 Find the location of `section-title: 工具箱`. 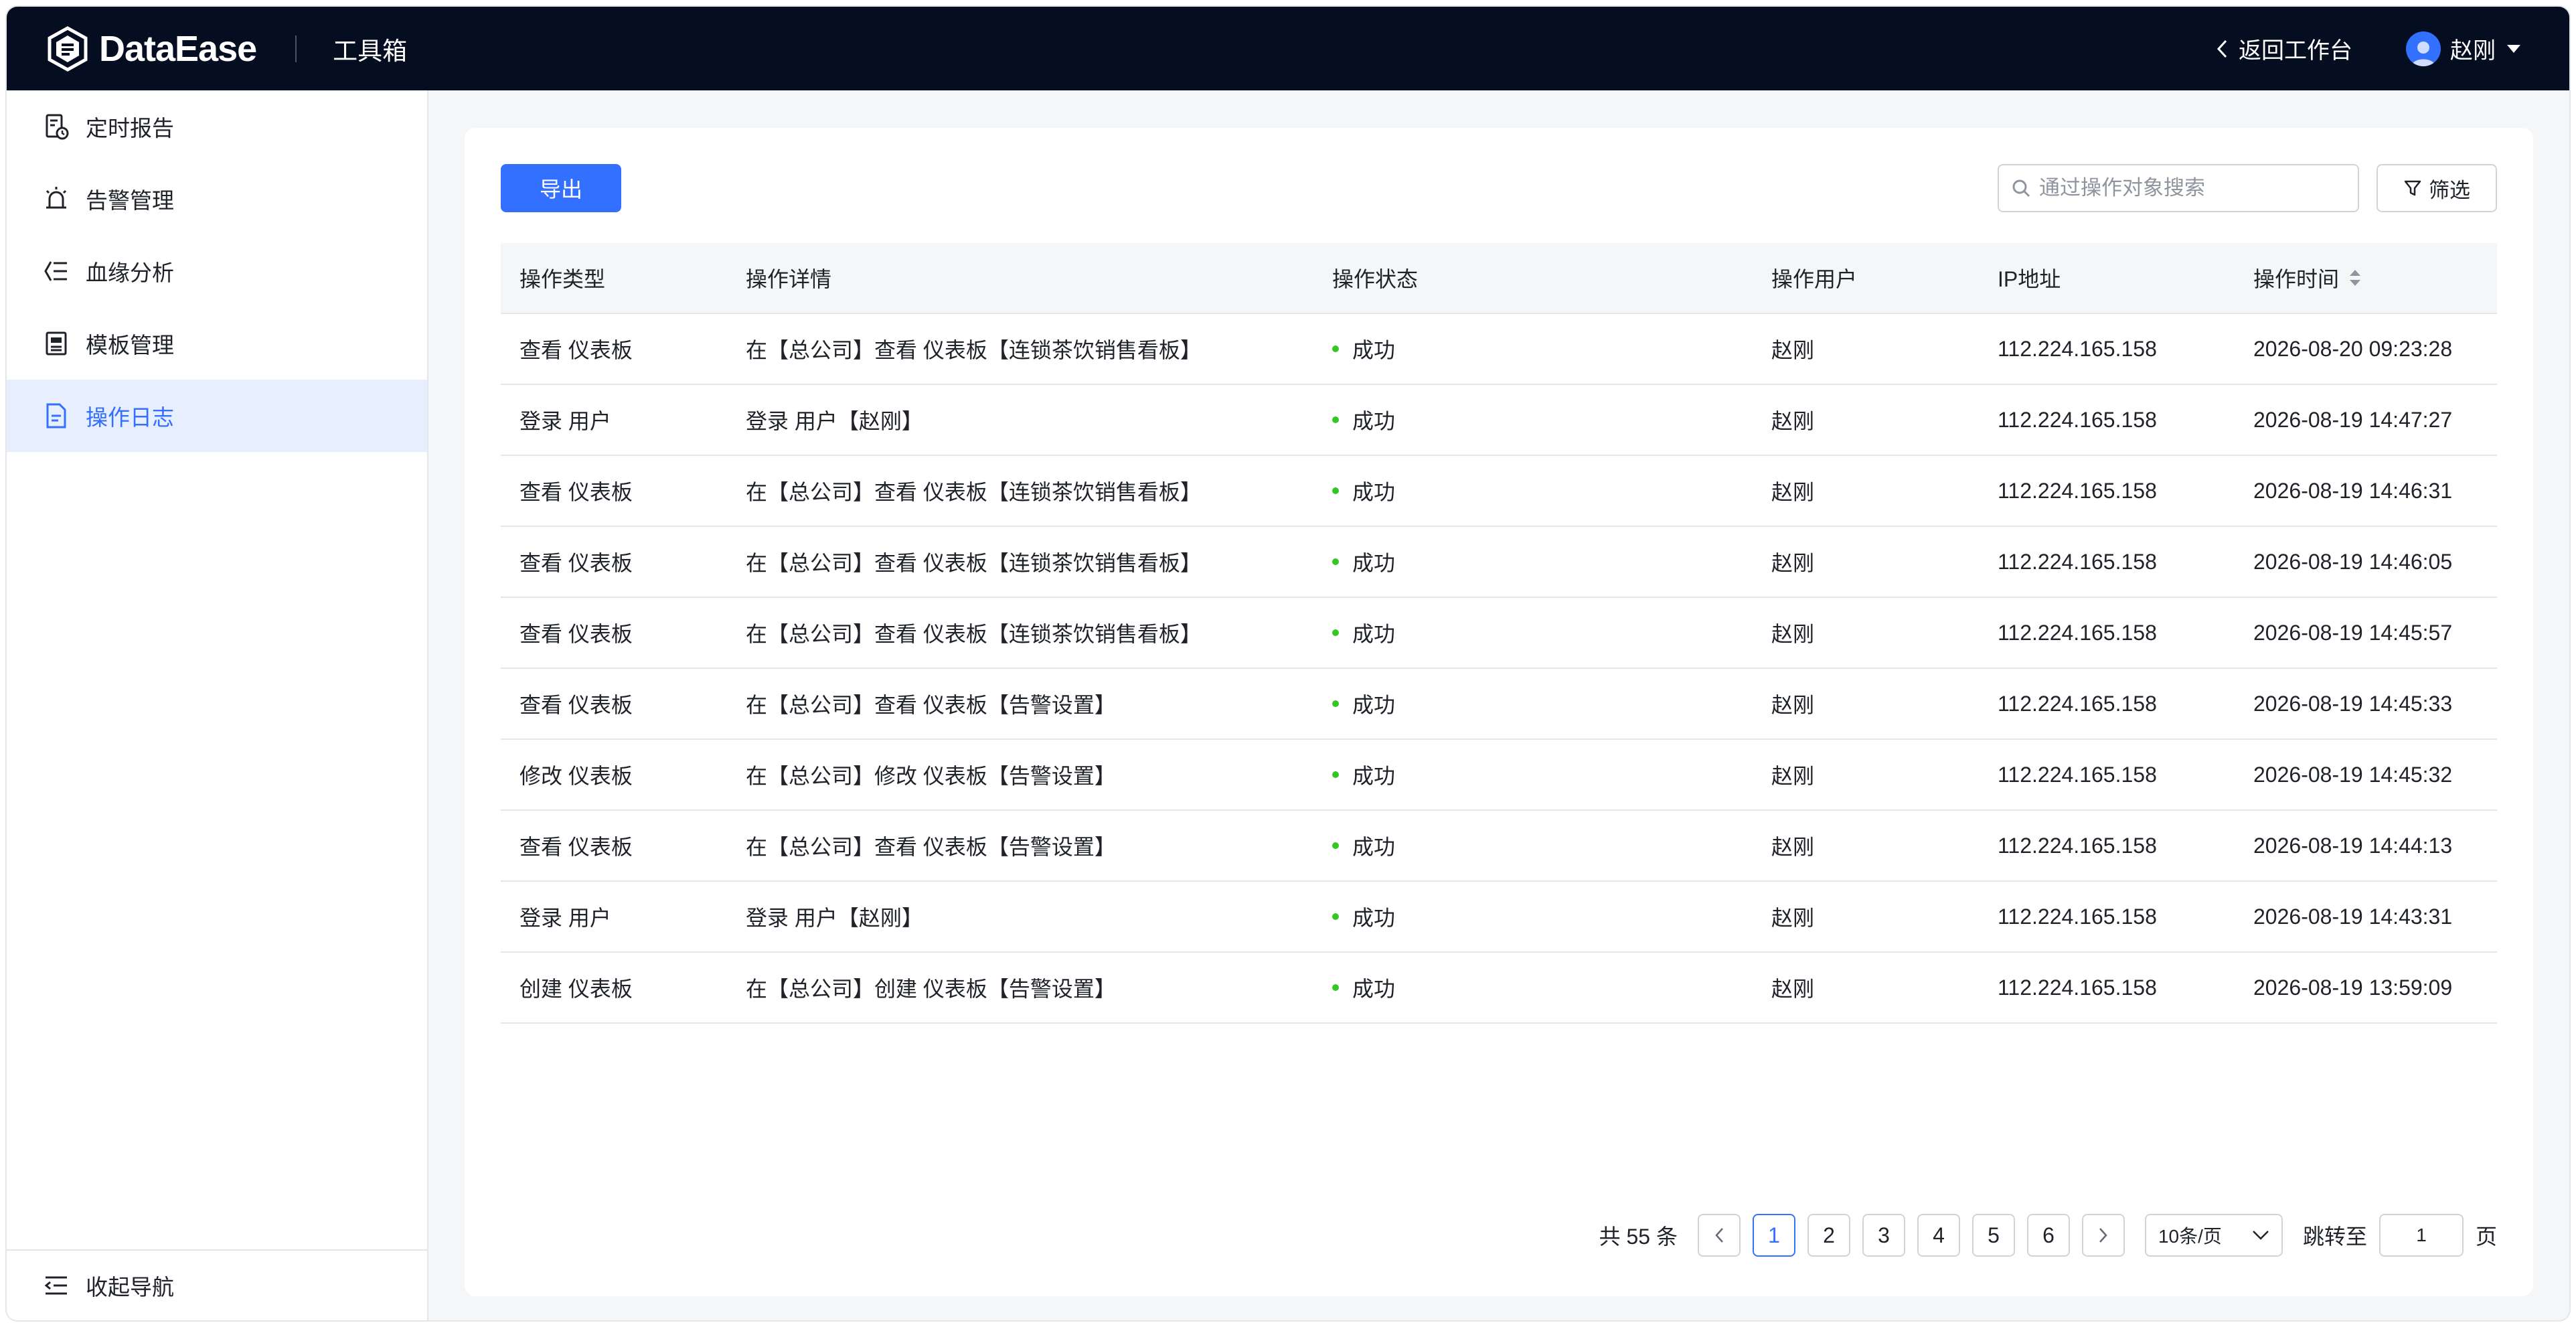

section-title: 工具箱 is located at coordinates (371, 51).